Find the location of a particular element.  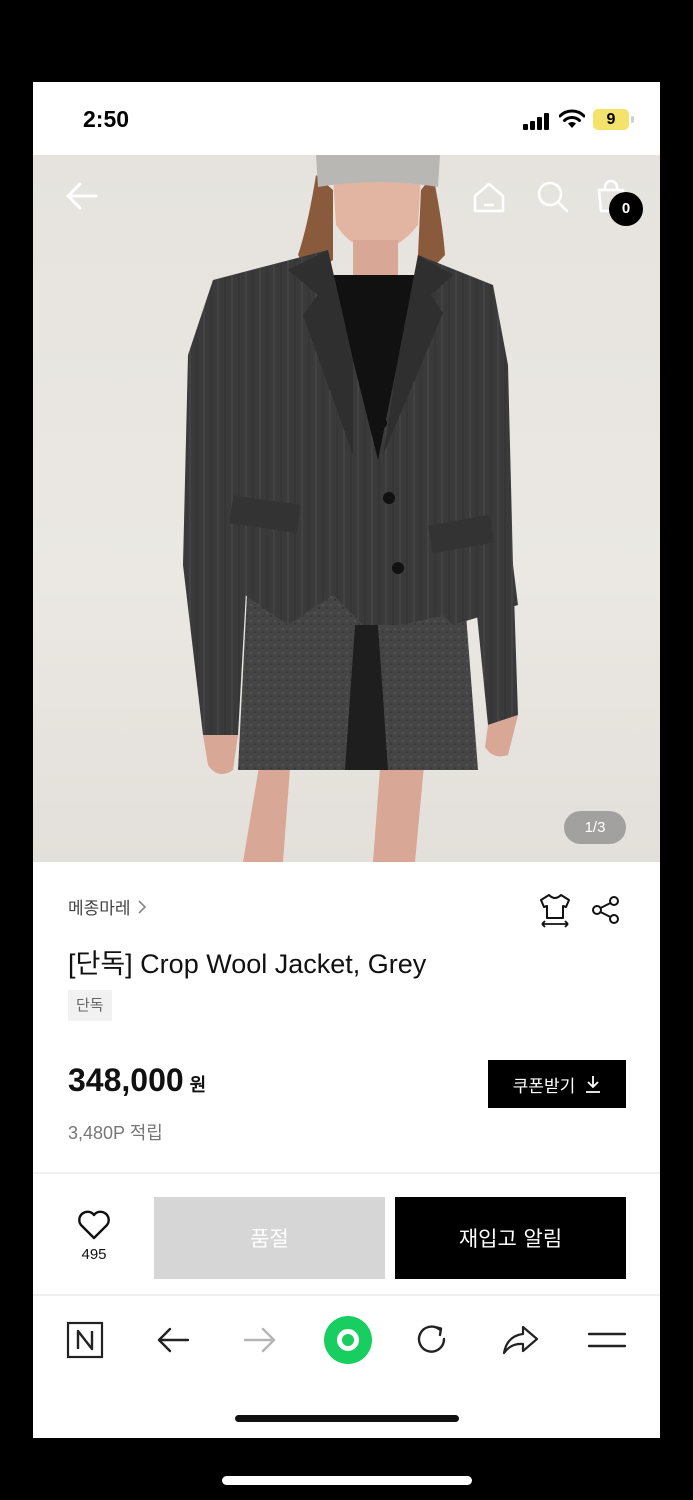

browser-share-button is located at coordinates (520, 1340).